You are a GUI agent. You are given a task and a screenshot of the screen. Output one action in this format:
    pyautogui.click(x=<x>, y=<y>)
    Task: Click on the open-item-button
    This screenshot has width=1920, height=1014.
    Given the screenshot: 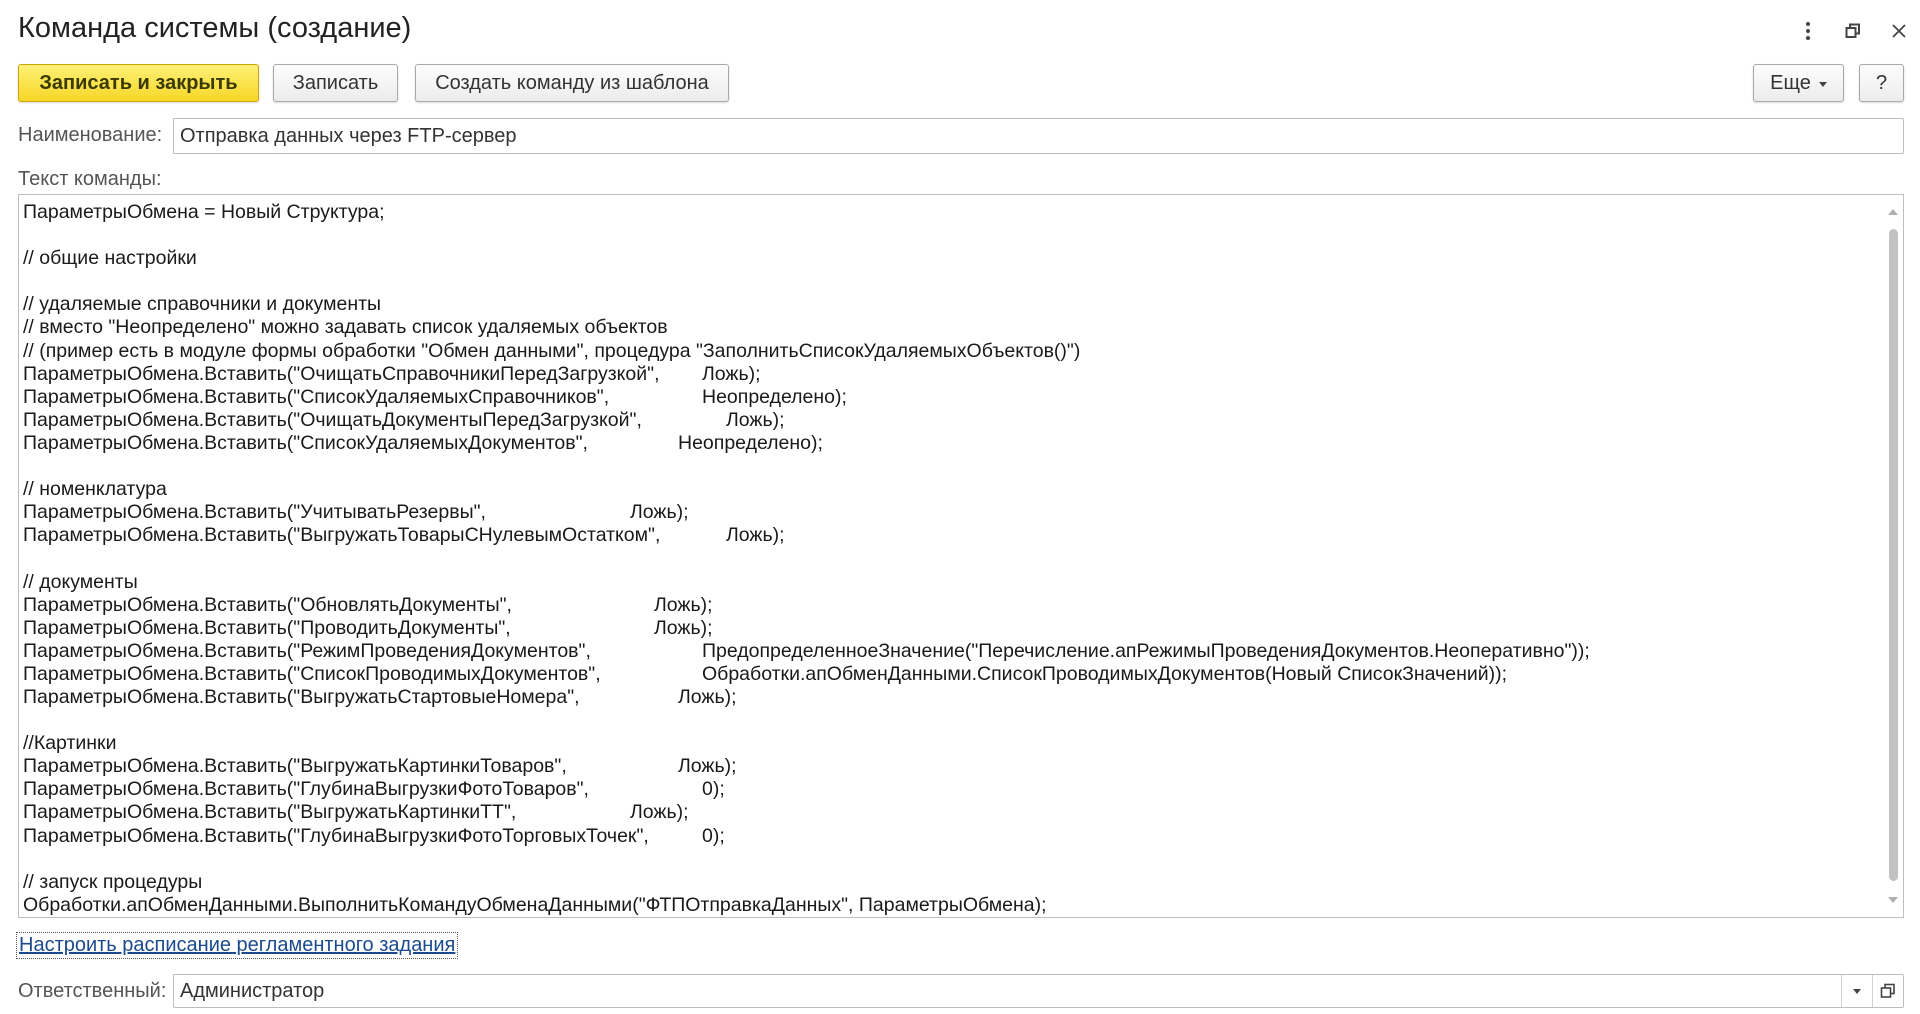 What is the action you would take?
    pyautogui.click(x=1887, y=991)
    